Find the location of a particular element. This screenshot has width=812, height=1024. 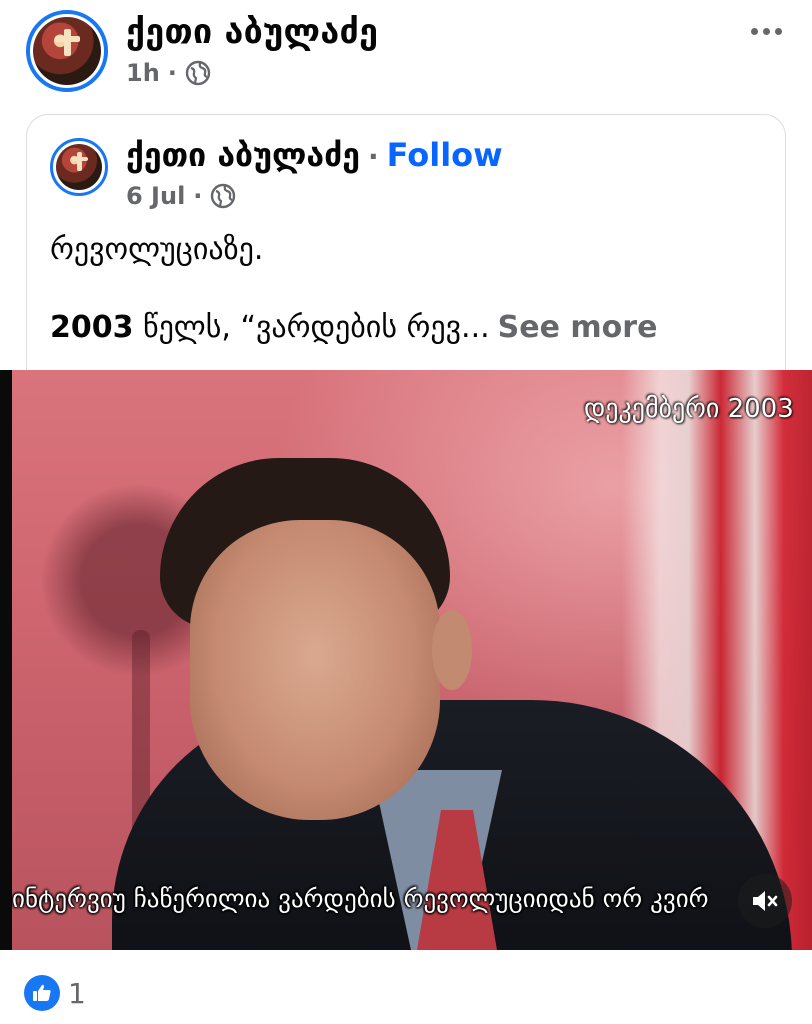

author-avatar is located at coordinates (67, 51).